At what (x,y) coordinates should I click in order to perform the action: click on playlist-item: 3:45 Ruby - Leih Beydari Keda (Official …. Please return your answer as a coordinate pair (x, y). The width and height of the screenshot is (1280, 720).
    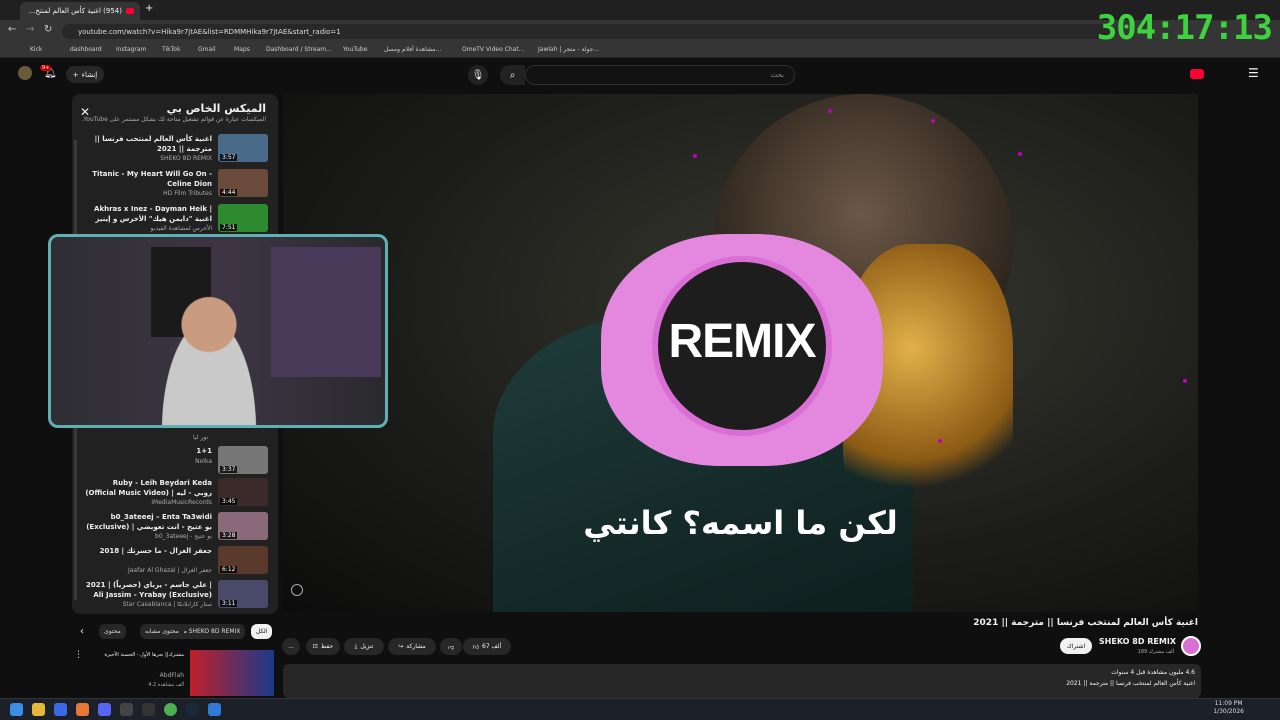
    Looking at the image, I should click on (175, 495).